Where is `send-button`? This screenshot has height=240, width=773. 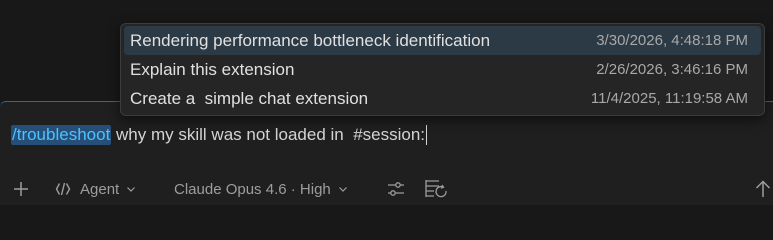
send-button is located at coordinates (763, 189).